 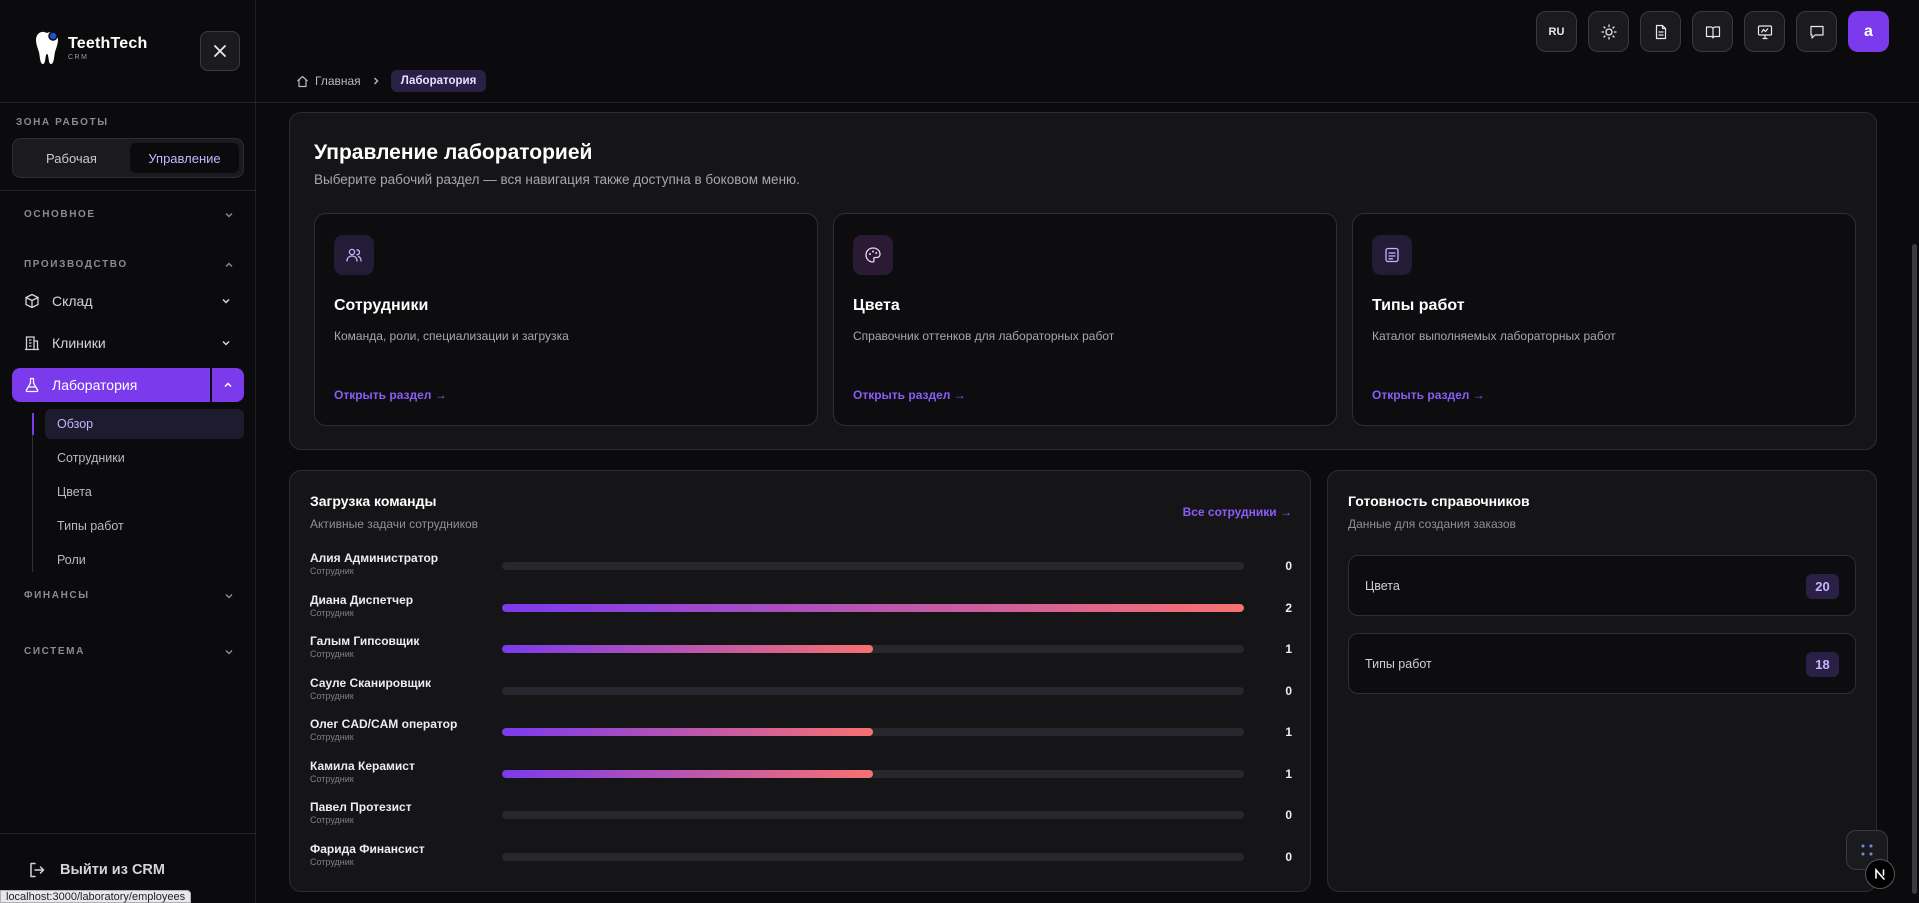 I want to click on scrollbar-thumb, so click(x=1914, y=569).